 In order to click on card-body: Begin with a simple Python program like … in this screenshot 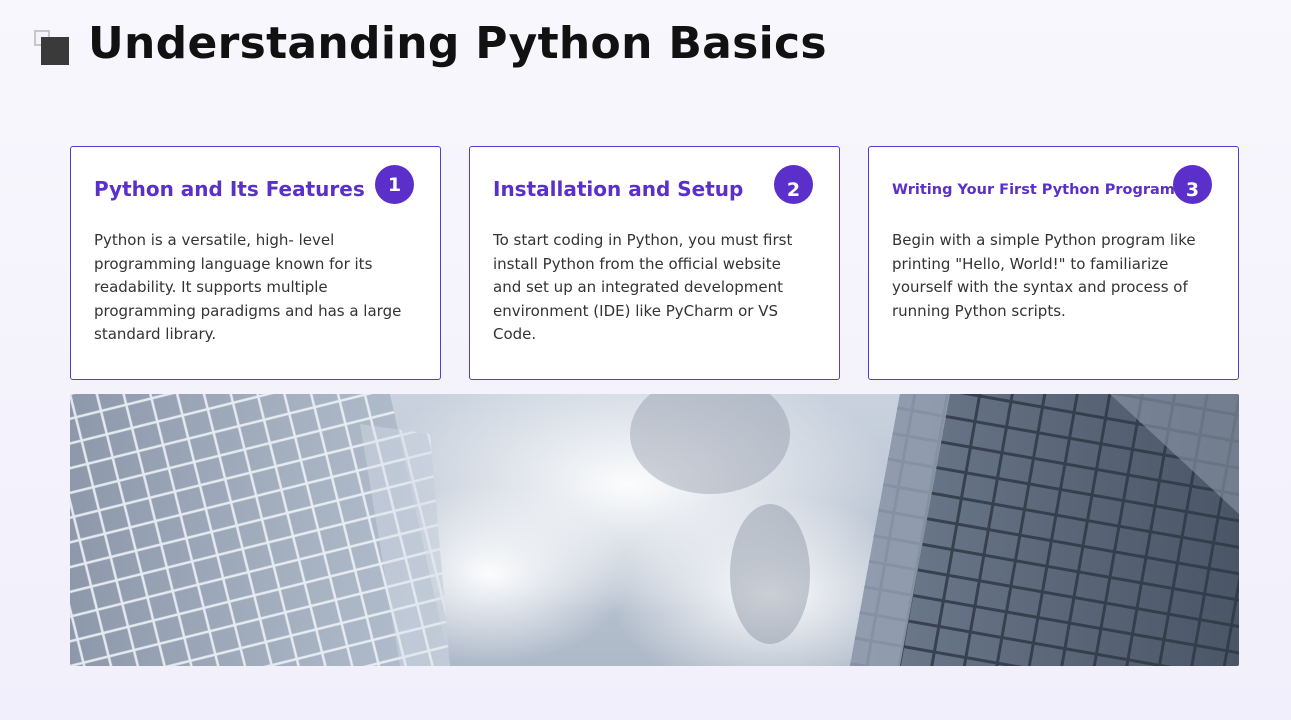, I will do `click(1044, 275)`.